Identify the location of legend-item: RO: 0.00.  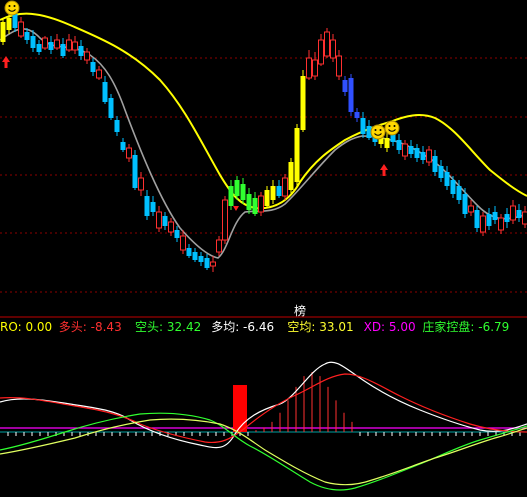
(26, 327).